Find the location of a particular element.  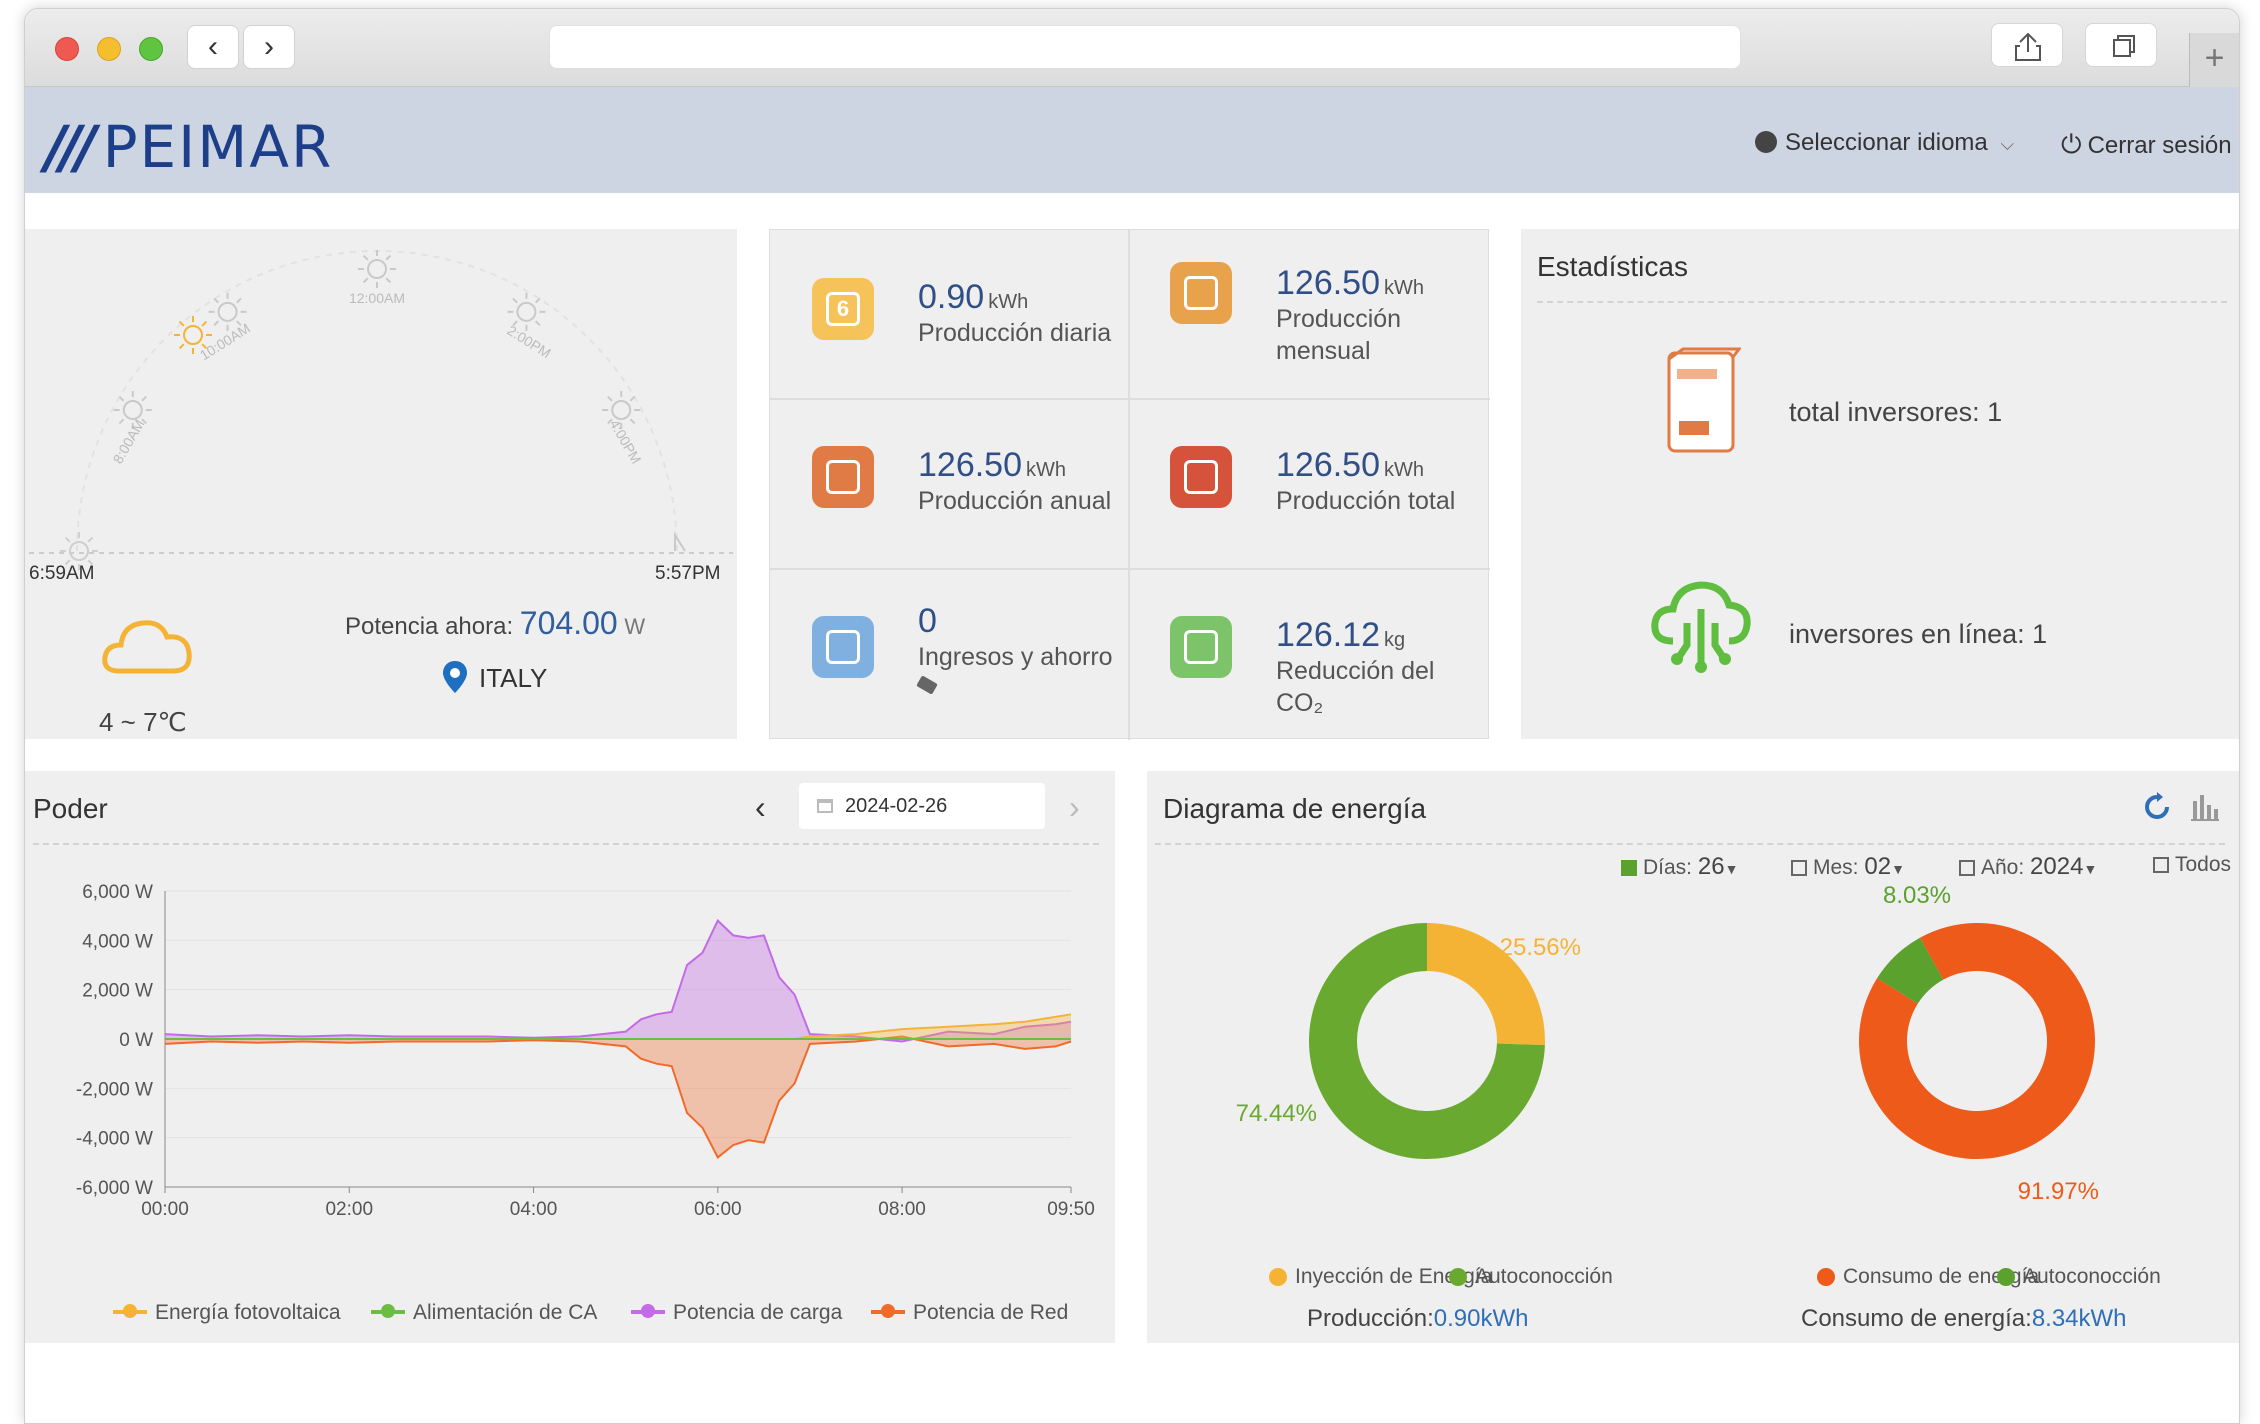

minimize-window-button is located at coordinates (109, 49).